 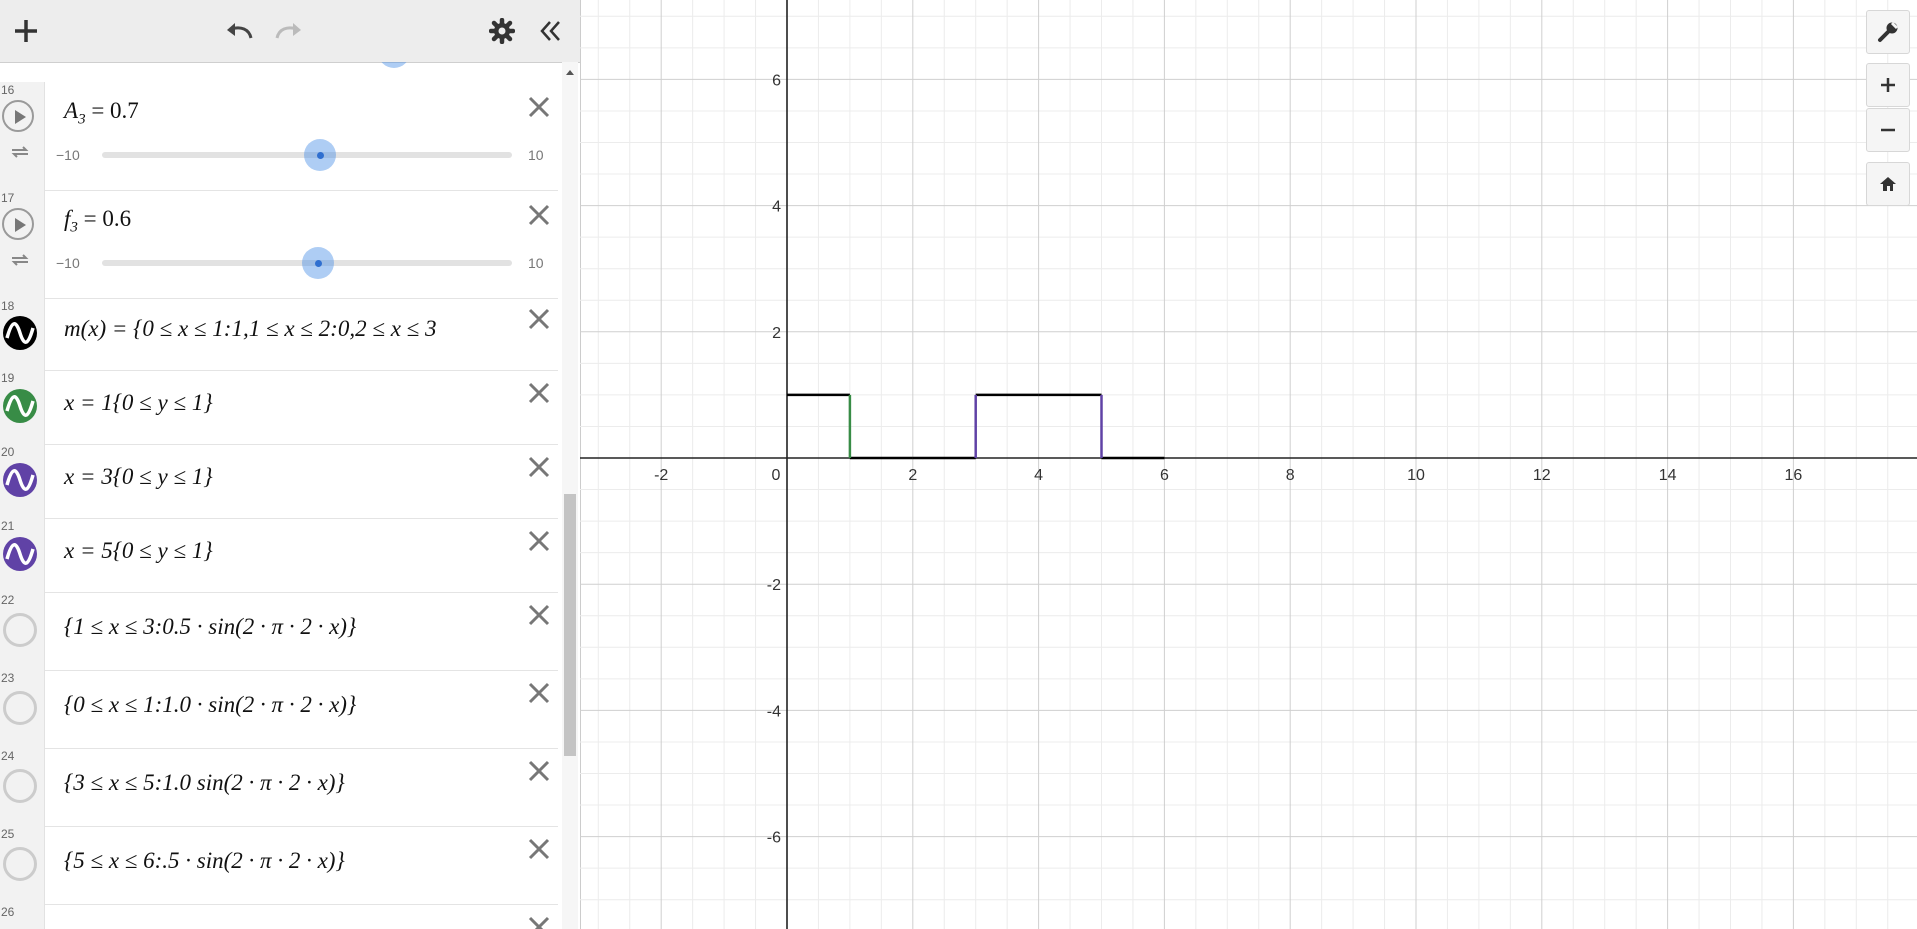 What do you see at coordinates (138, 477) in the screenshot?
I see `expression-math: x = 3{0 ≤ y ≤ 1}` at bounding box center [138, 477].